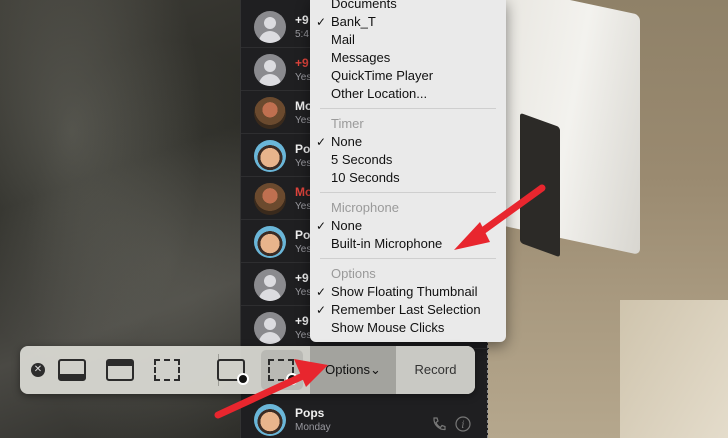 Image resolution: width=728 pixels, height=438 pixels. I want to click on conversation-time: Monday, so click(313, 427).